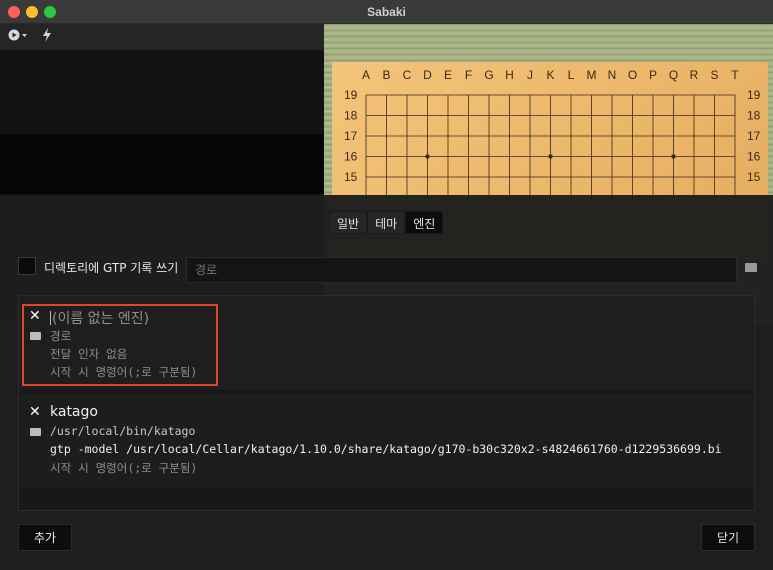 The image size is (773, 570). What do you see at coordinates (47, 37) in the screenshot?
I see `lightning-icon` at bounding box center [47, 37].